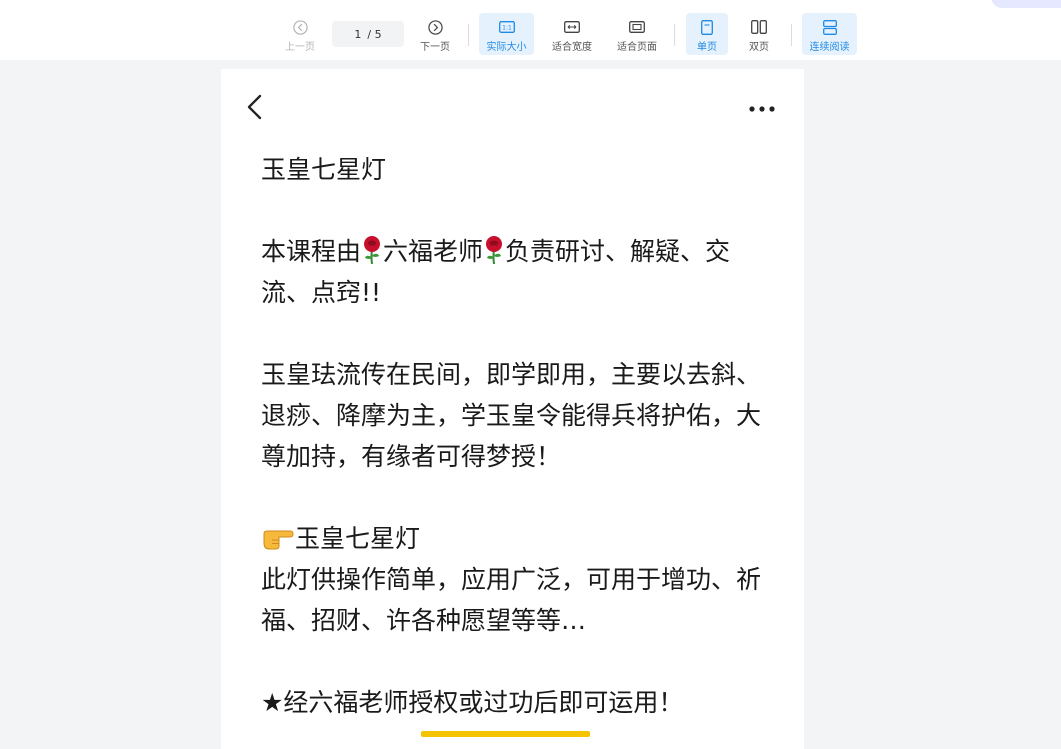 This screenshot has height=749, width=1061. Describe the element at coordinates (433, 251) in the screenshot. I see `intro-teacher-name: 六福老师` at that location.